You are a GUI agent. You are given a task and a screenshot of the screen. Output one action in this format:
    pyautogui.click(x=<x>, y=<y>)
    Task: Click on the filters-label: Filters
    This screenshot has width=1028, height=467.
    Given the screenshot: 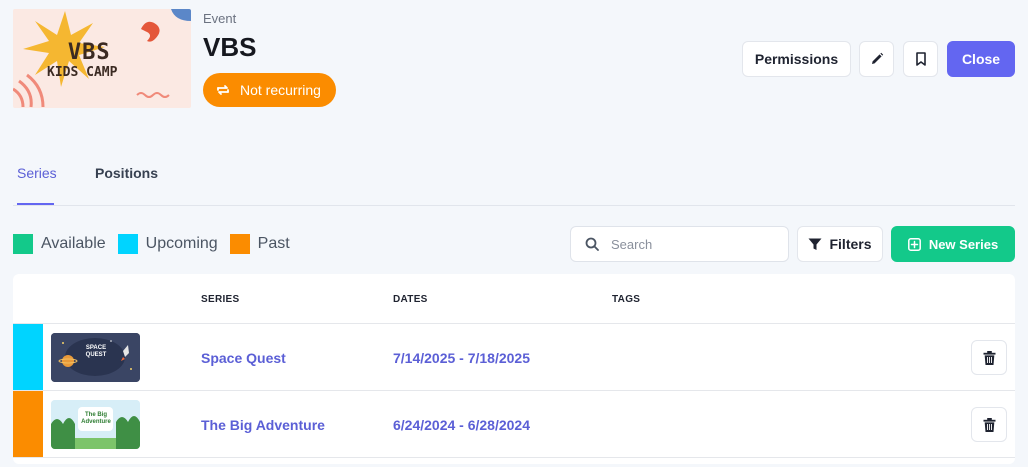 What is the action you would take?
    pyautogui.click(x=850, y=244)
    